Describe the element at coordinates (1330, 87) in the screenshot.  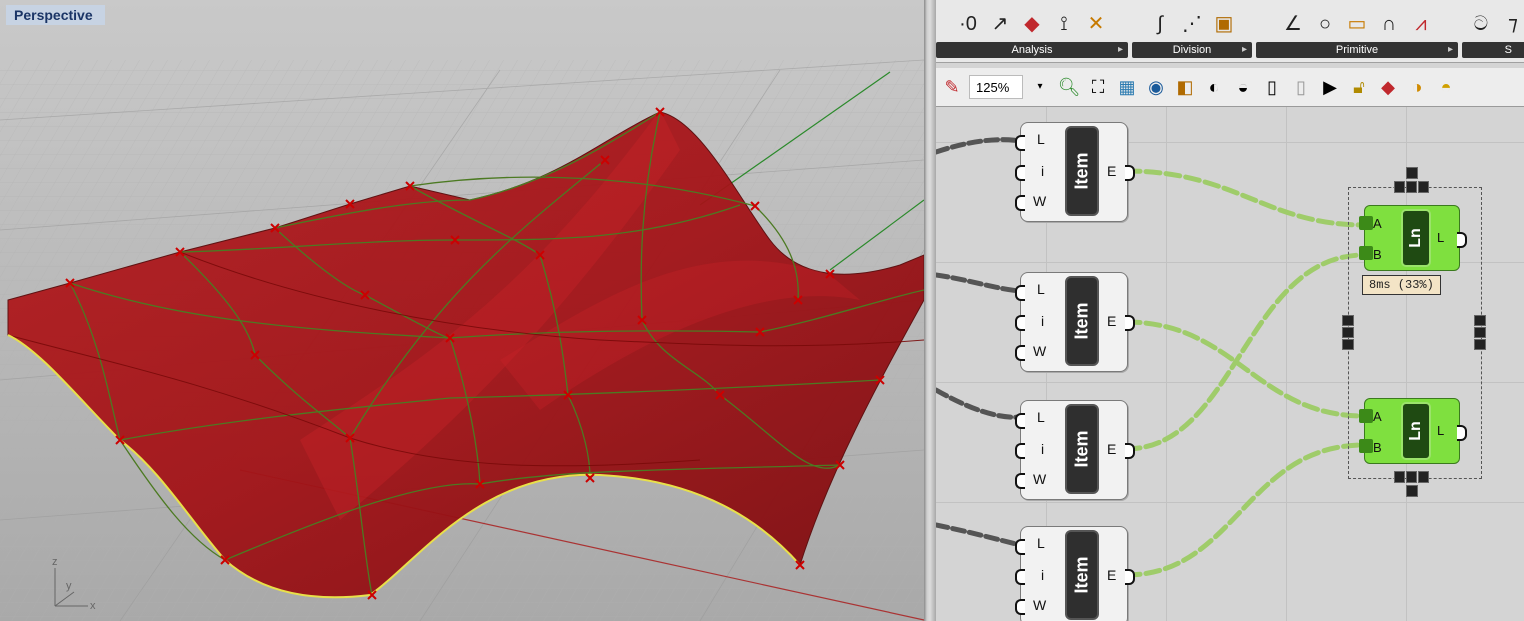
I see `solve-play-icon: ▶` at that location.